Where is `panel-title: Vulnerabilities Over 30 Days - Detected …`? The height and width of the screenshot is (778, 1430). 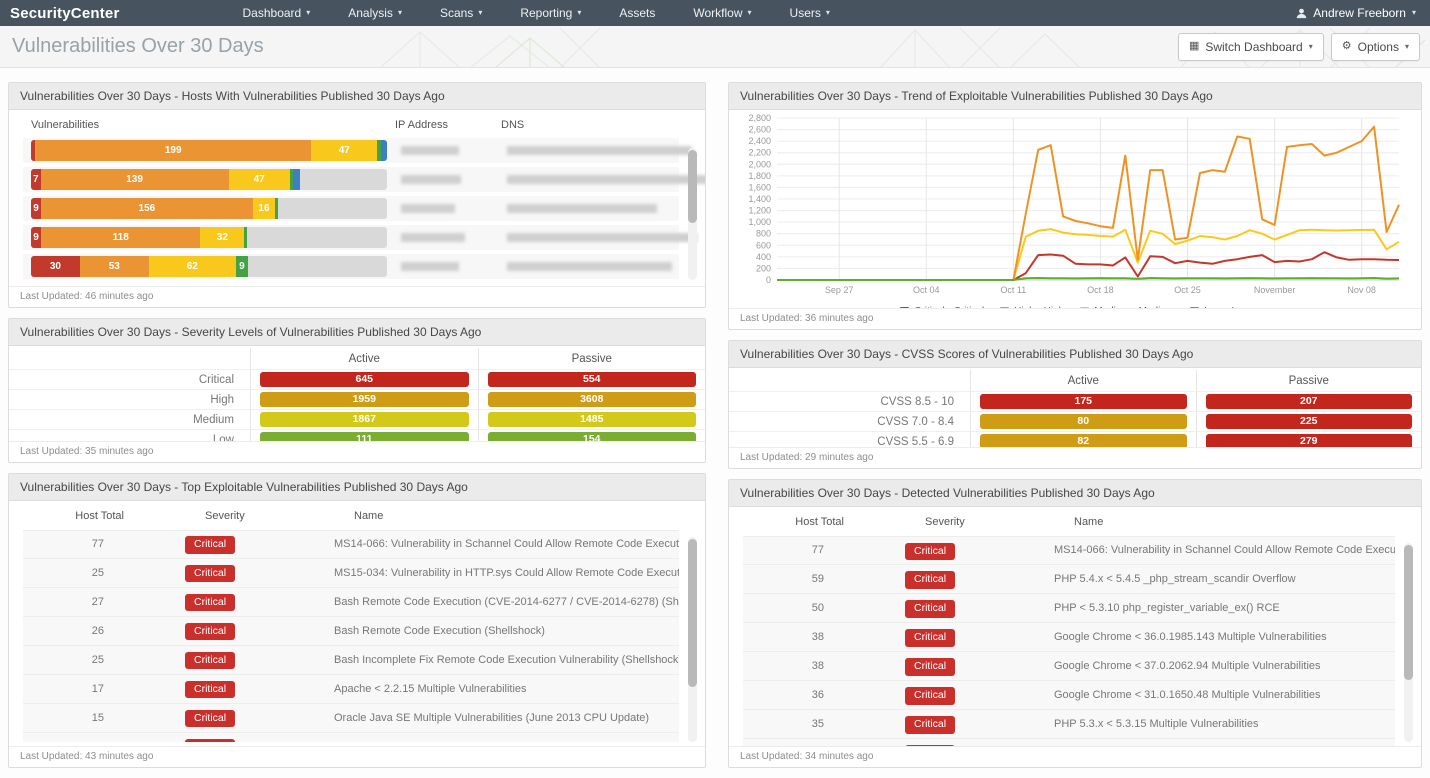
panel-title: Vulnerabilities Over 30 Days - Detected … is located at coordinates (1075, 493).